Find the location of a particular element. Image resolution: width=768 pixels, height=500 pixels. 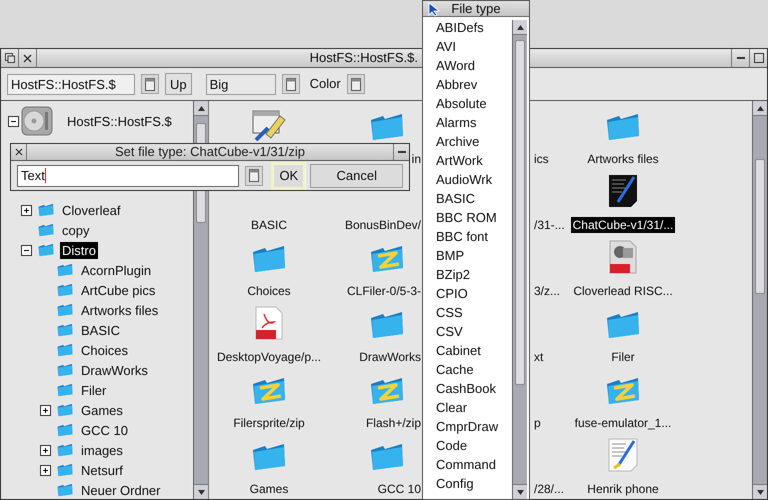

menu-title: File type is located at coordinates (476, 8).